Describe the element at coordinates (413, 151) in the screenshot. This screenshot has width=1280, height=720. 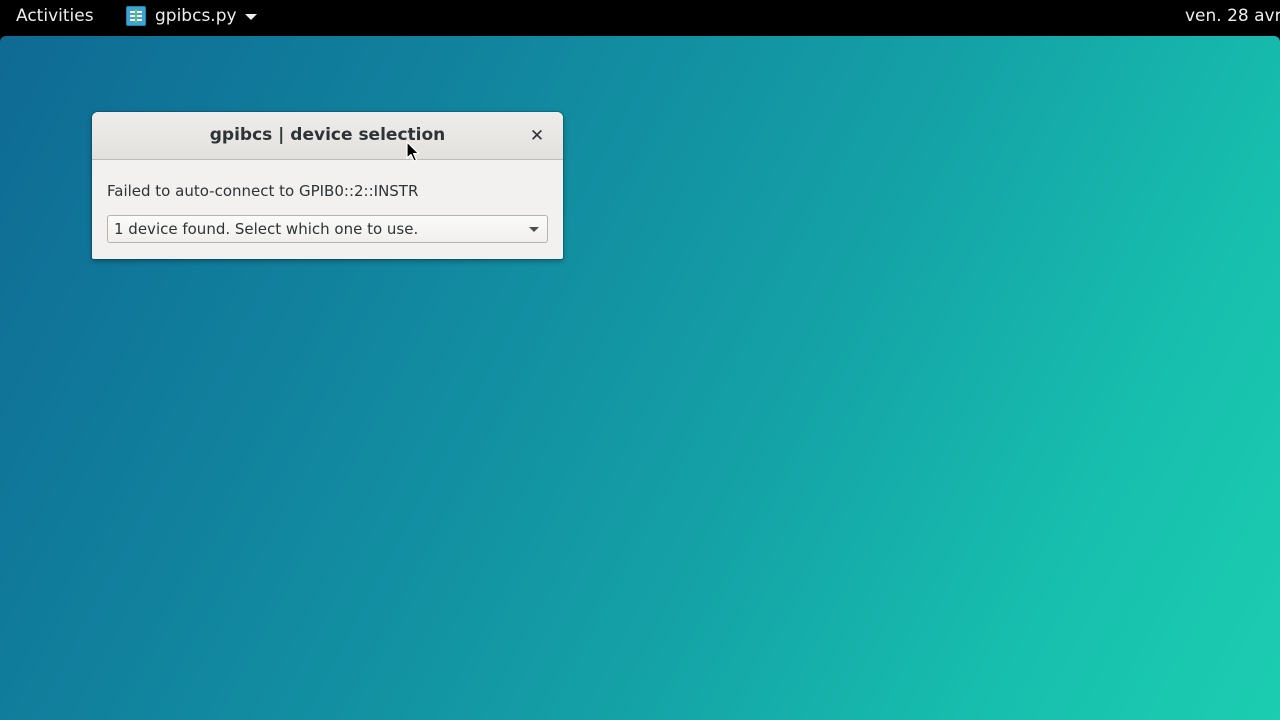
I see `mouse-pointer-icon` at that location.